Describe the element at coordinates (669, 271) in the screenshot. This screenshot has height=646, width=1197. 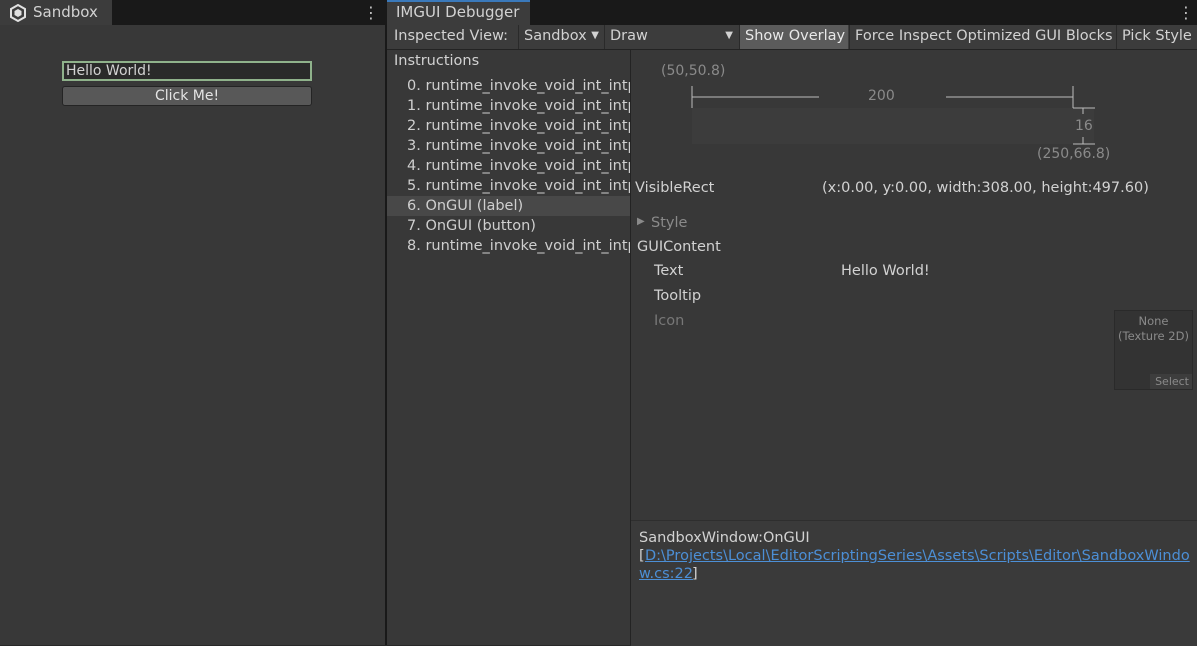
I see `text-field-label: Text` at that location.